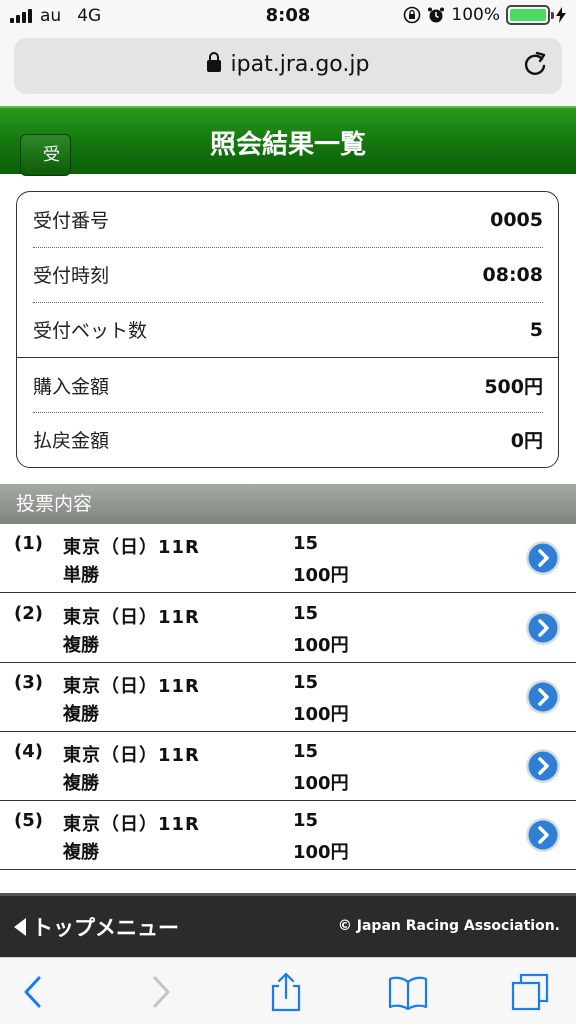 Image resolution: width=576 pixels, height=1024 pixels. I want to click on back-icon, so click(34, 992).